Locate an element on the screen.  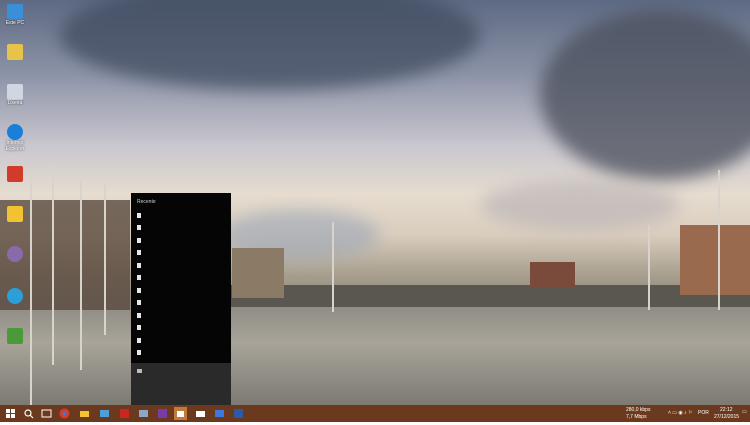
desktop-icon-folder is located at coordinates (15, 214).